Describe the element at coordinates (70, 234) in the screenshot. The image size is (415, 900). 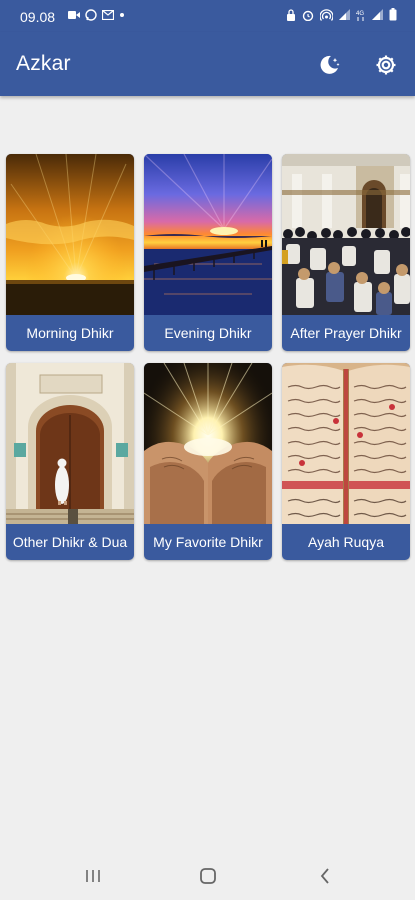
I see `sunrise-image` at that location.